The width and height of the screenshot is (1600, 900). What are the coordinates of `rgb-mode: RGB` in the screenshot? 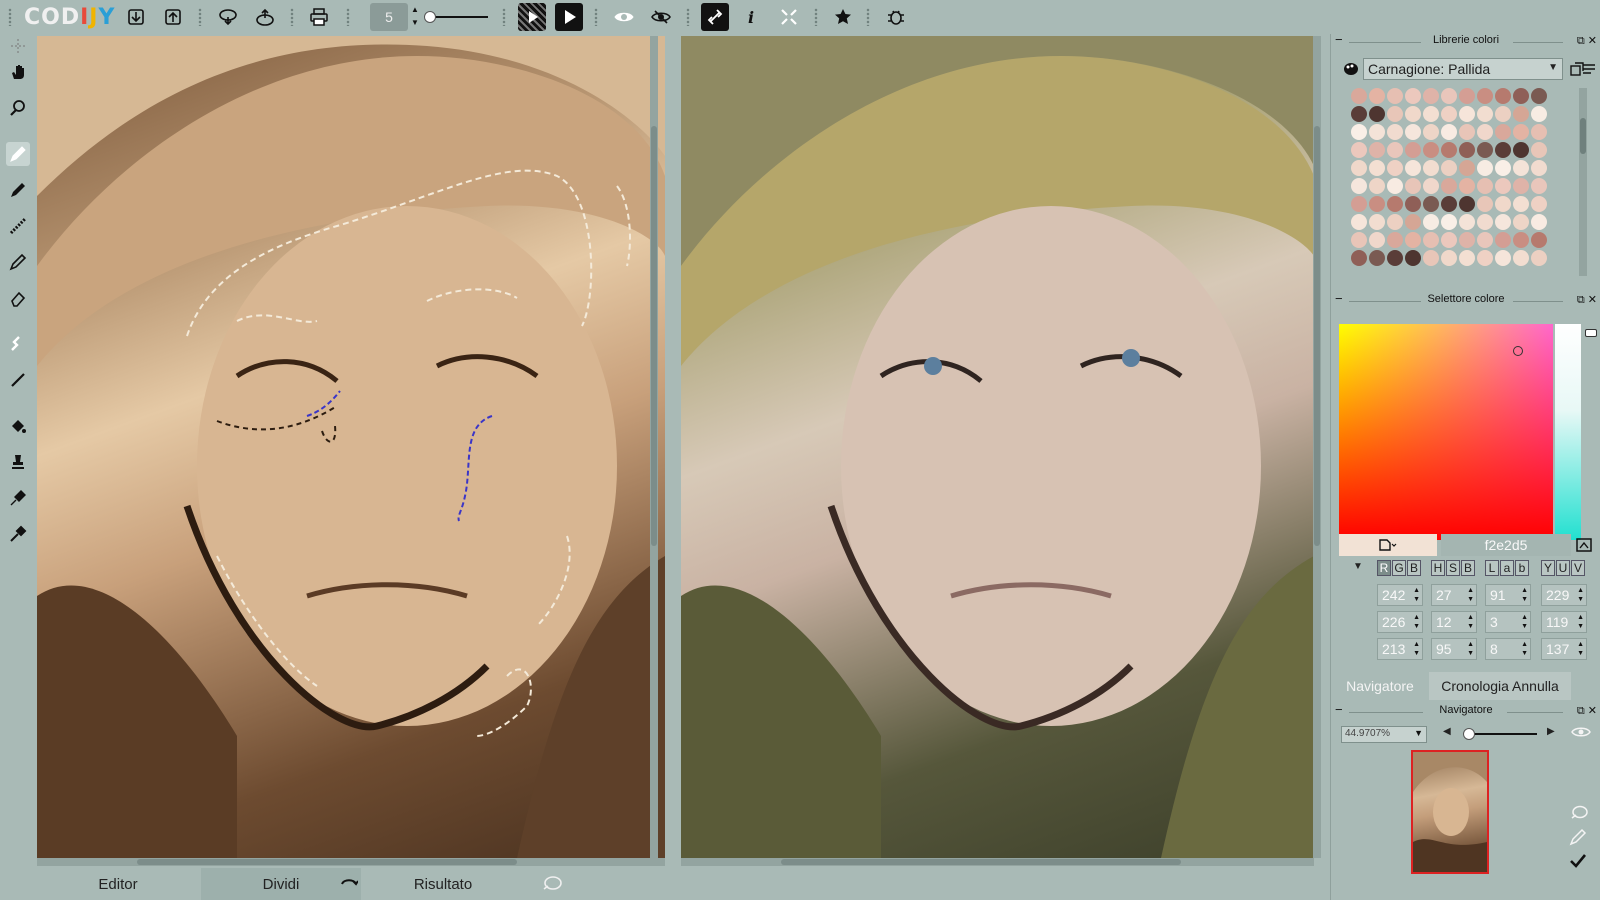 It's located at (1399, 569).